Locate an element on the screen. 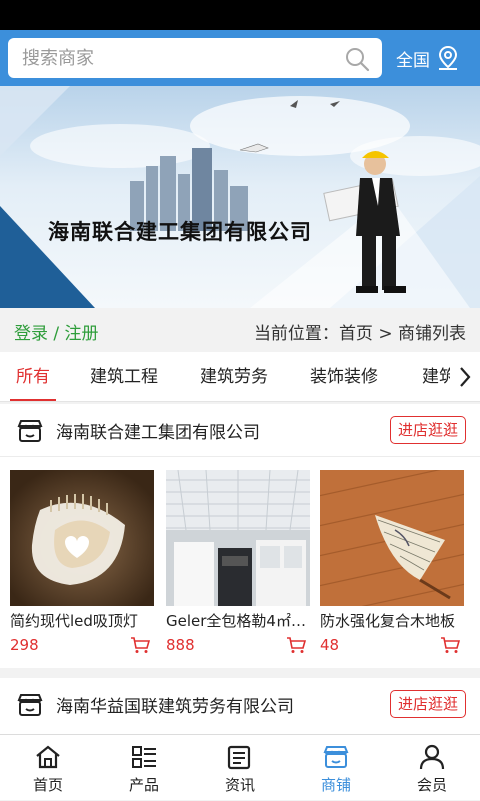  tabs-scroll-right is located at coordinates (465, 376).